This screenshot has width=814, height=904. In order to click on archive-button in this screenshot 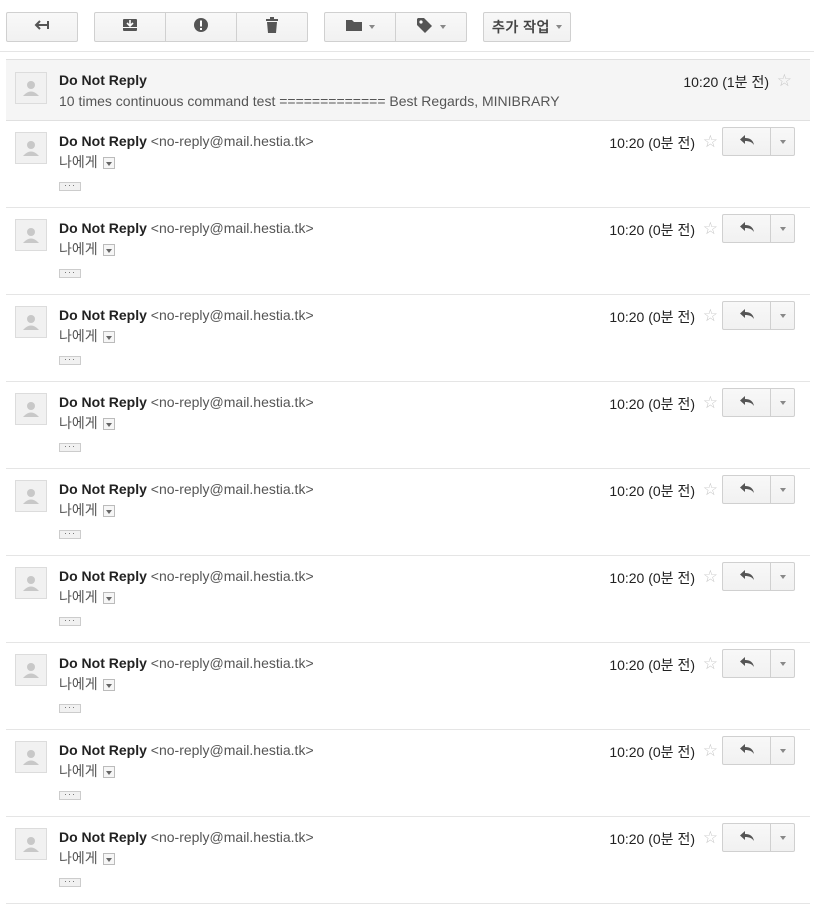, I will do `click(130, 27)`.